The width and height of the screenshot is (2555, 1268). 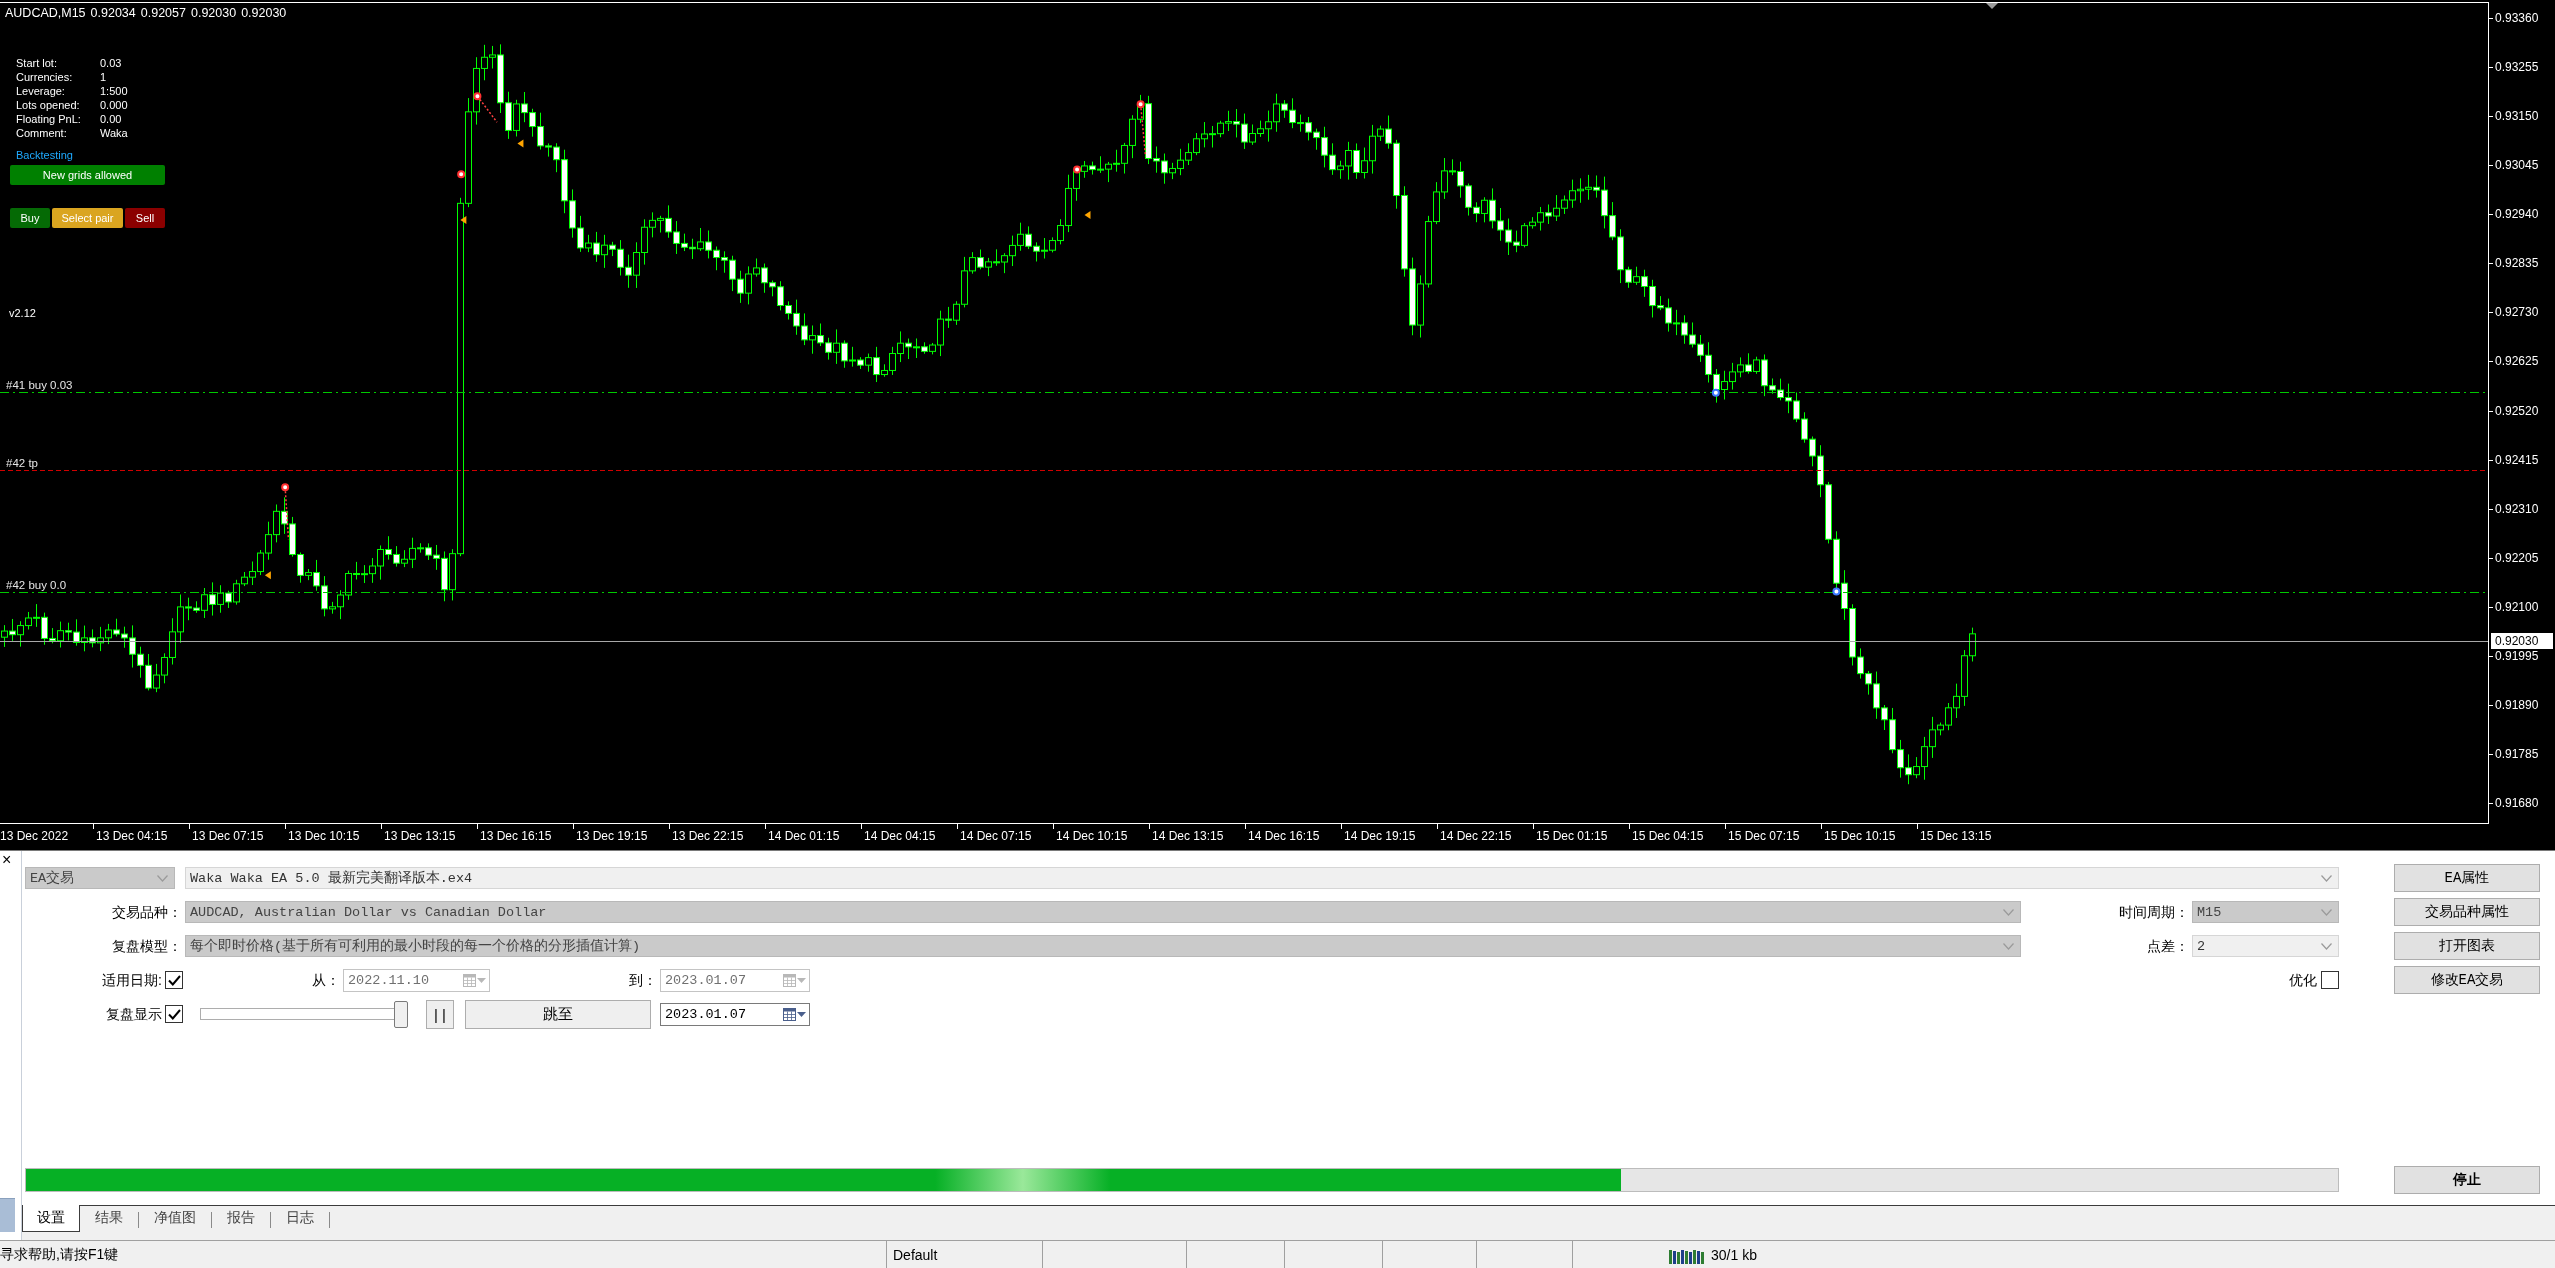 I want to click on price-label: 0.92415, so click(x=2517, y=459).